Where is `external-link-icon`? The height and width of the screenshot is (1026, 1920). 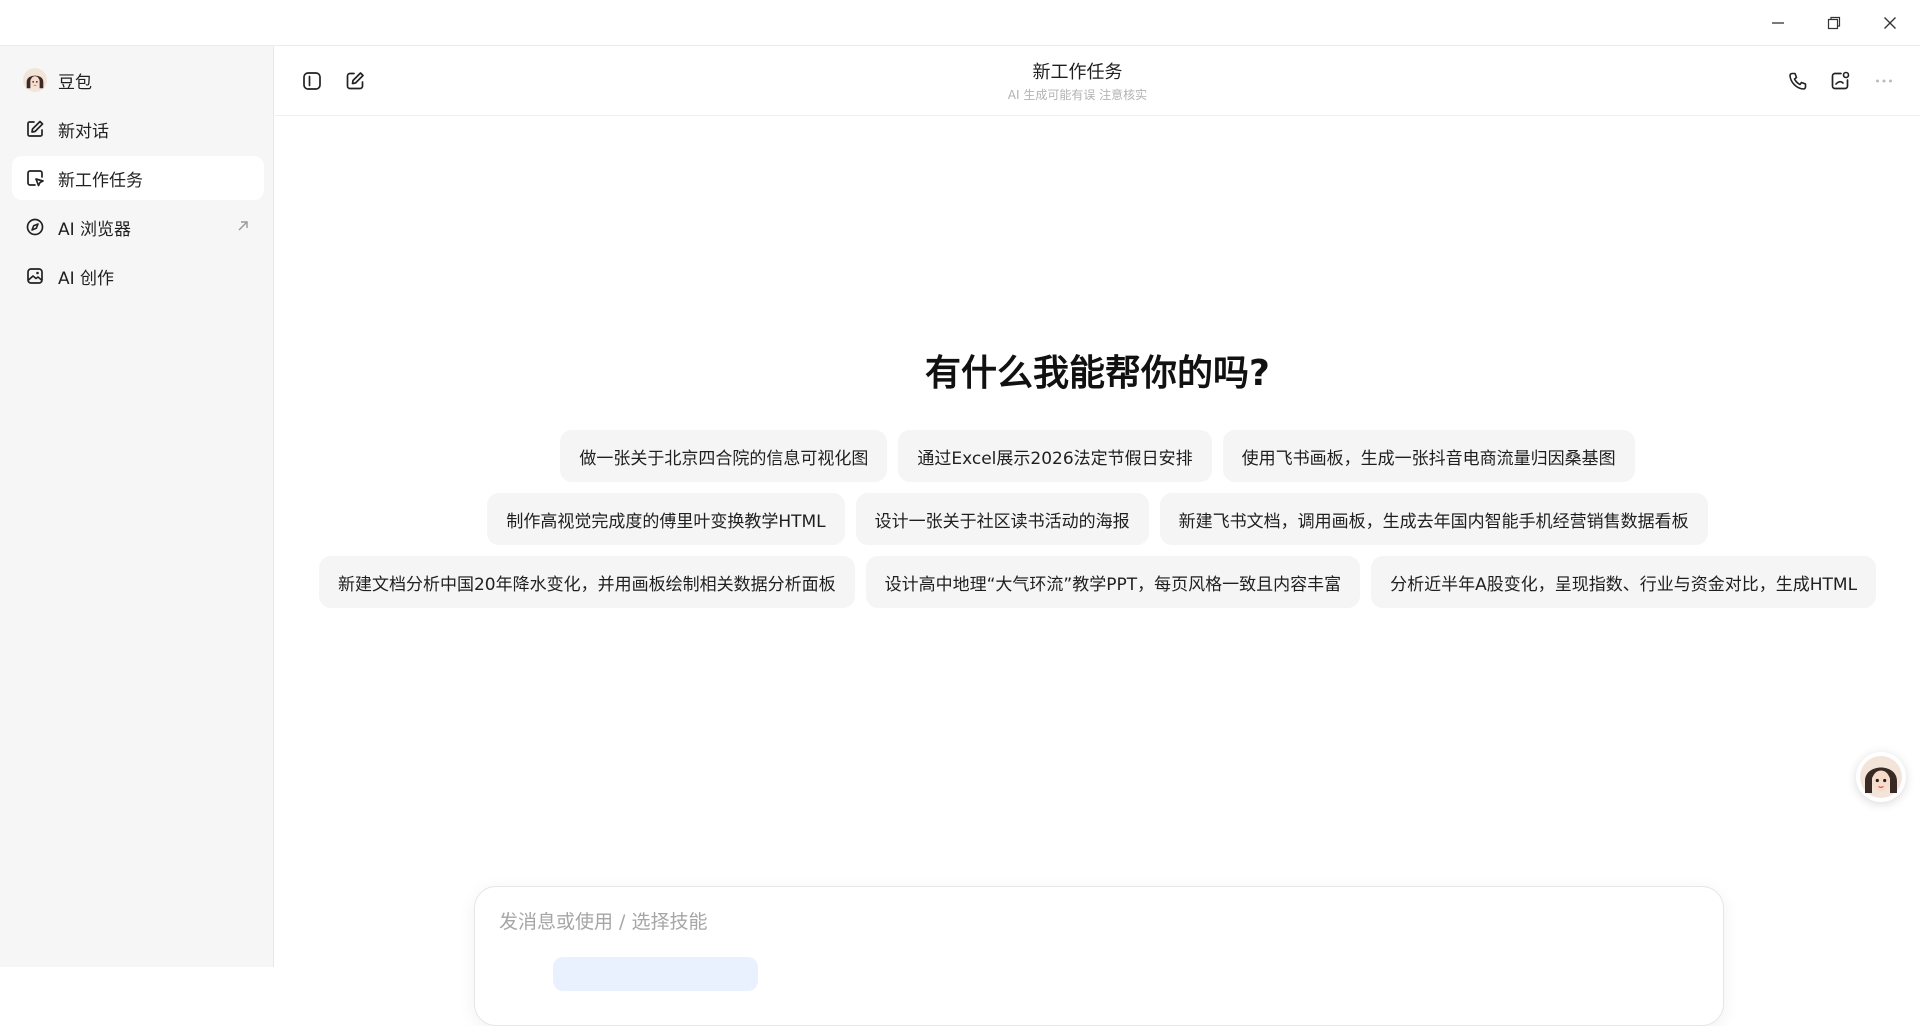 external-link-icon is located at coordinates (243, 226).